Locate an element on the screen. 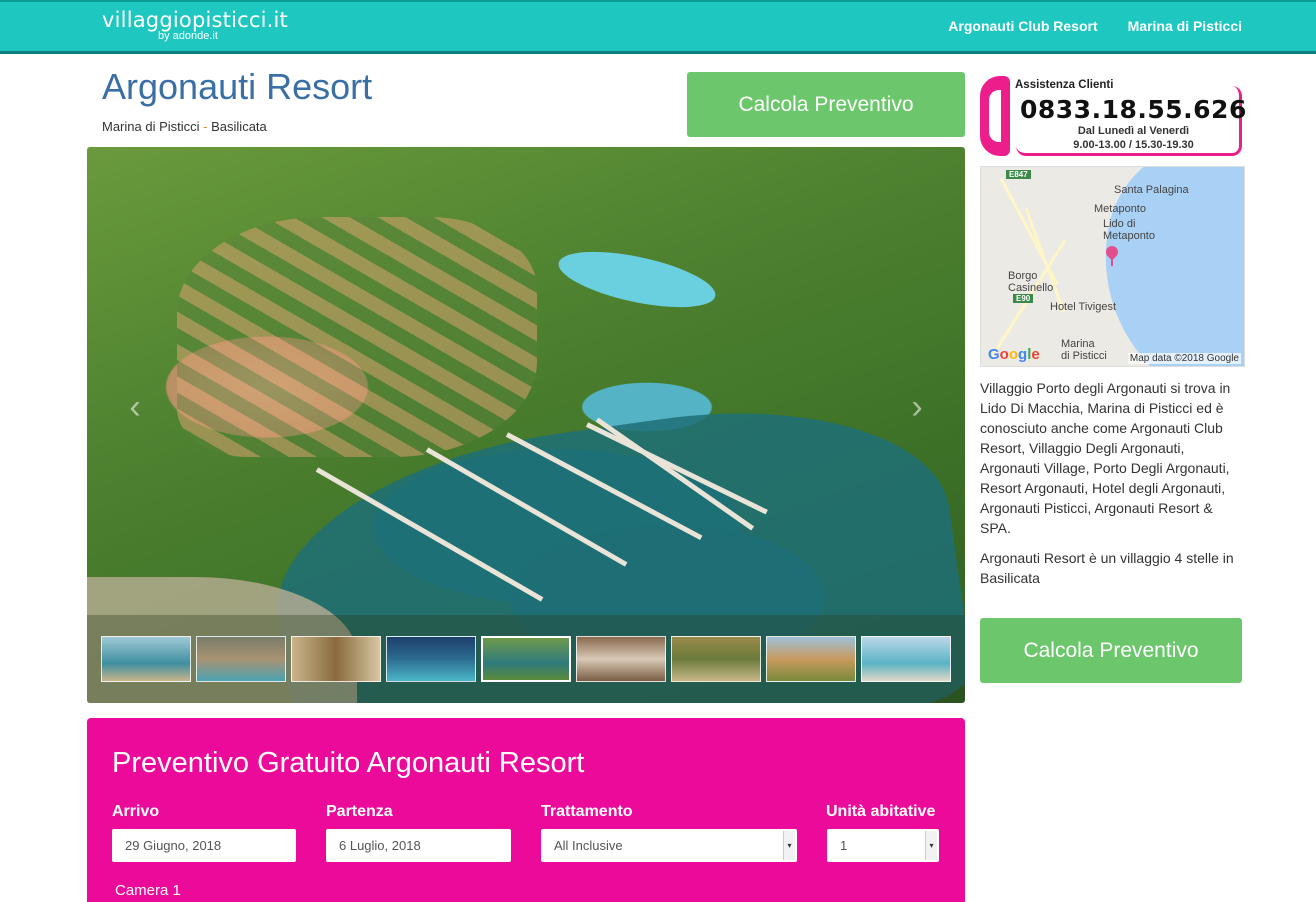 Image resolution: width=1316 pixels, height=902 pixels. board-select: All Inclusive ▾ is located at coordinates (669, 845).